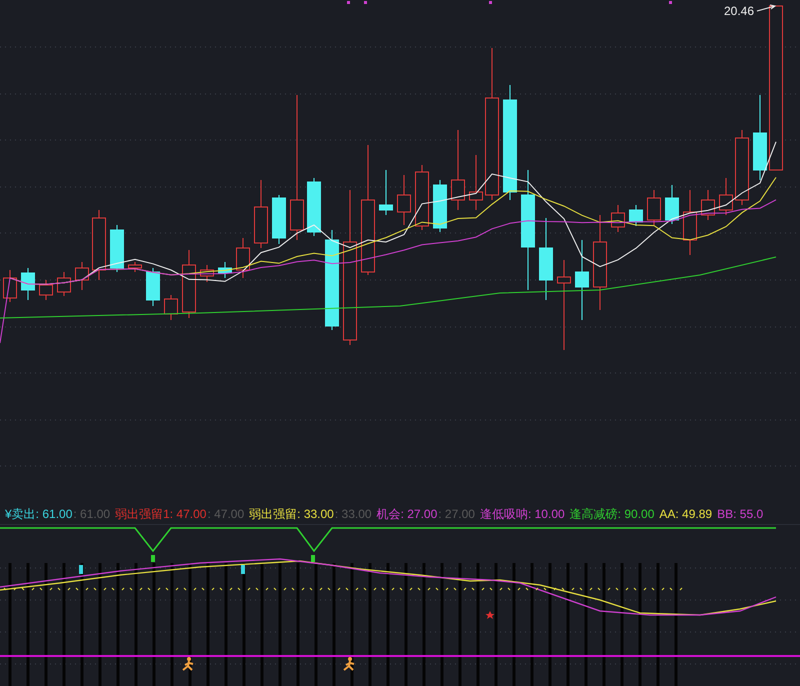 The image size is (800, 686). What do you see at coordinates (225, 514) in the screenshot?
I see `indicator-echo-value: : 47.00` at bounding box center [225, 514].